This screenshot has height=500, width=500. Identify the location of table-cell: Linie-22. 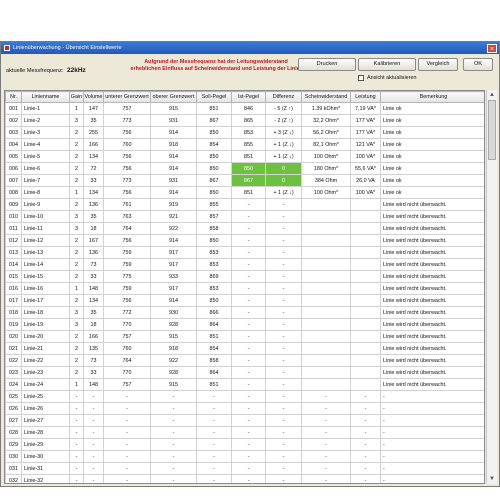
(45, 360).